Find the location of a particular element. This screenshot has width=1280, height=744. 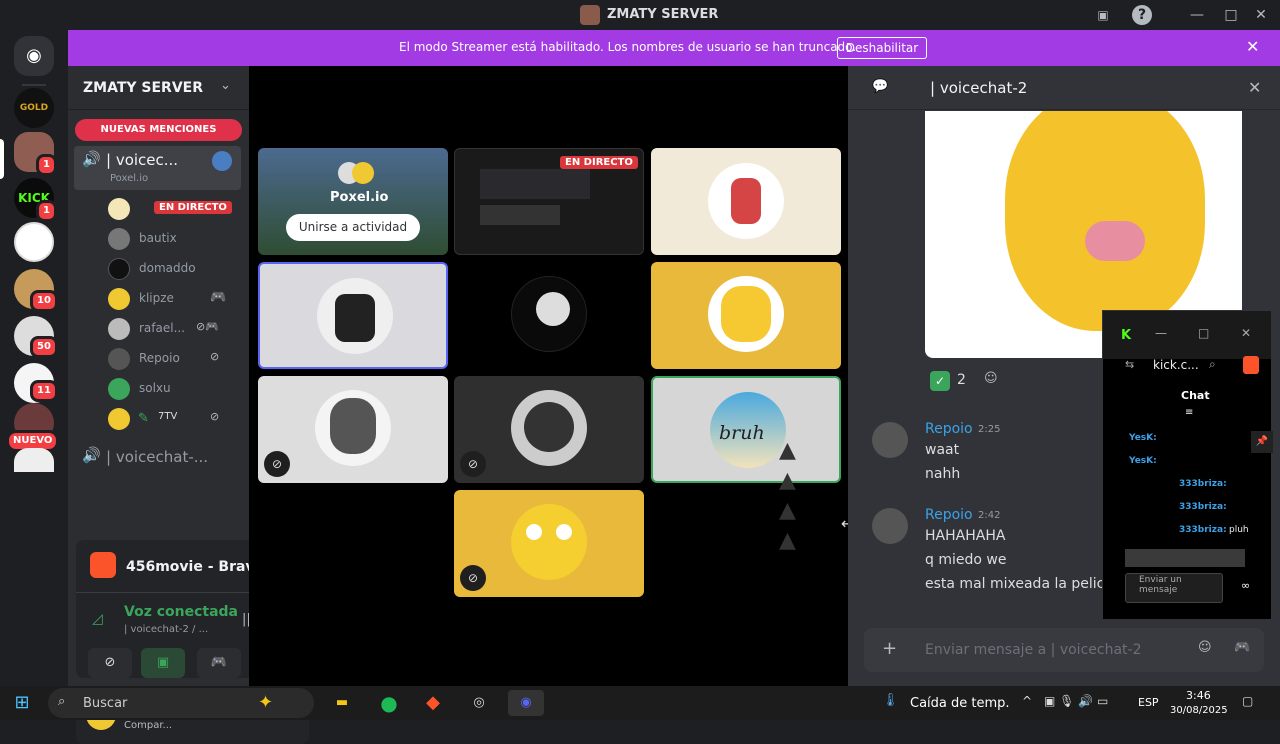

emoji-icon: ☺ is located at coordinates (1205, 647).